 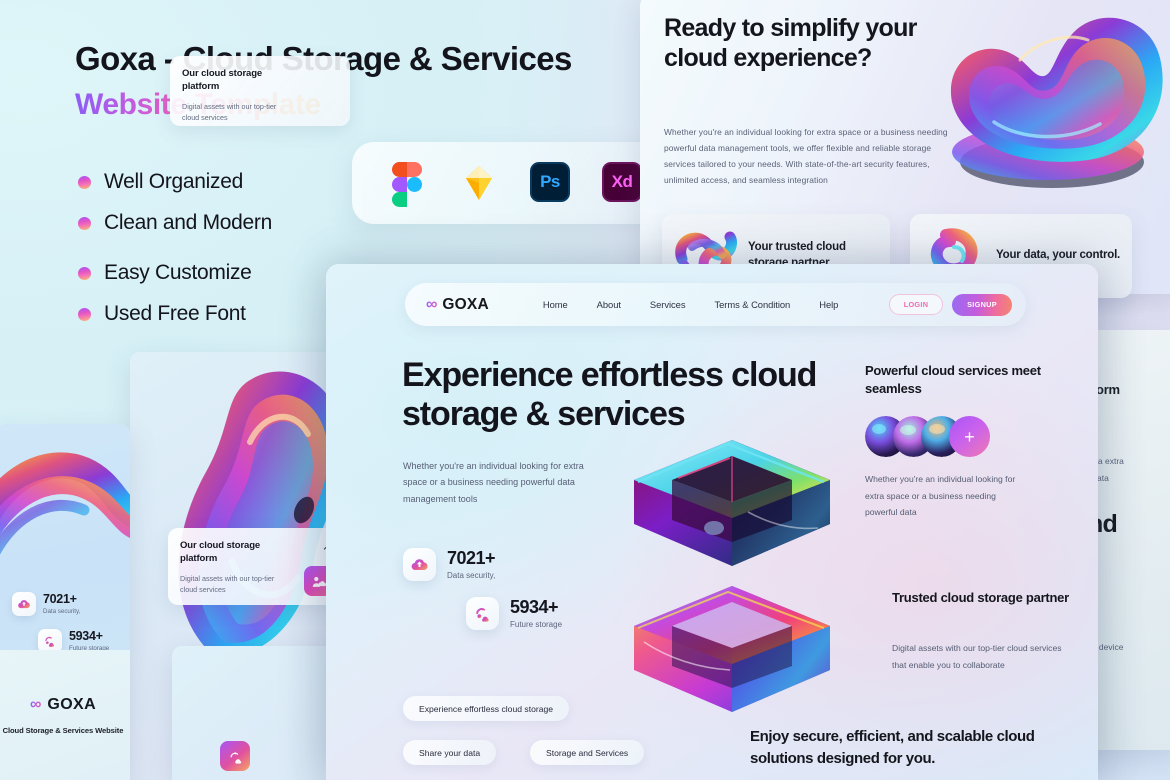 I want to click on panel-left-footer: ∞ GOXA Cloud Storage & Services Website, so click(x=65, y=715).